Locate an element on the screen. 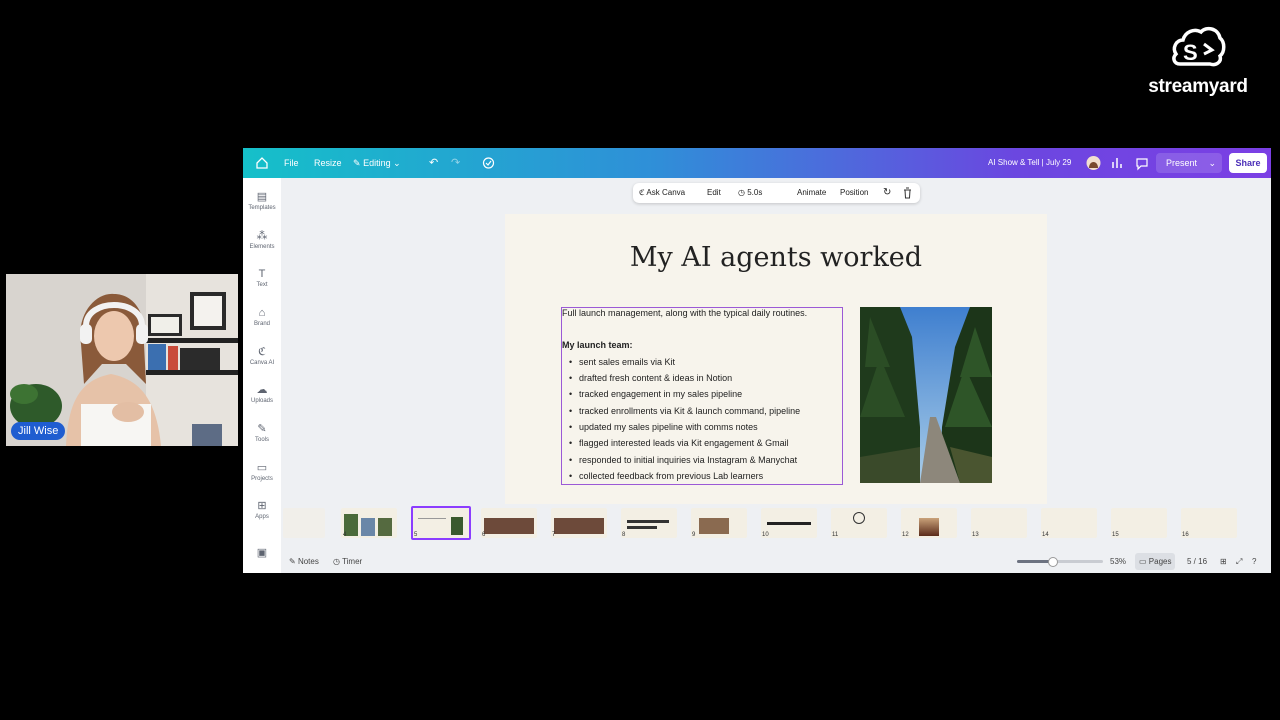 This screenshot has width=1280, height=720. sidebar-item-tools: ✎ Tools is located at coordinates (262, 432).